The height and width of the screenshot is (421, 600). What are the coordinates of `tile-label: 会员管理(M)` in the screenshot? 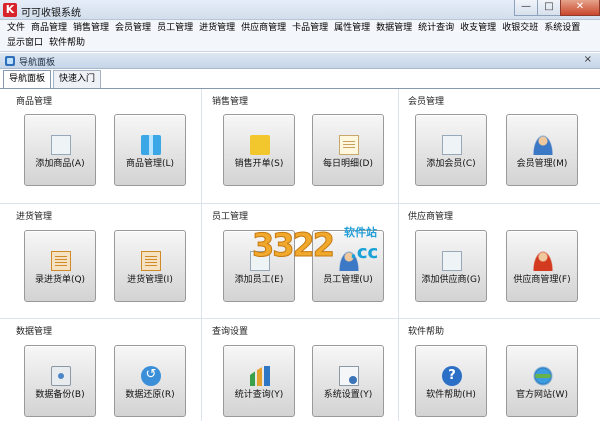 It's located at (542, 164).